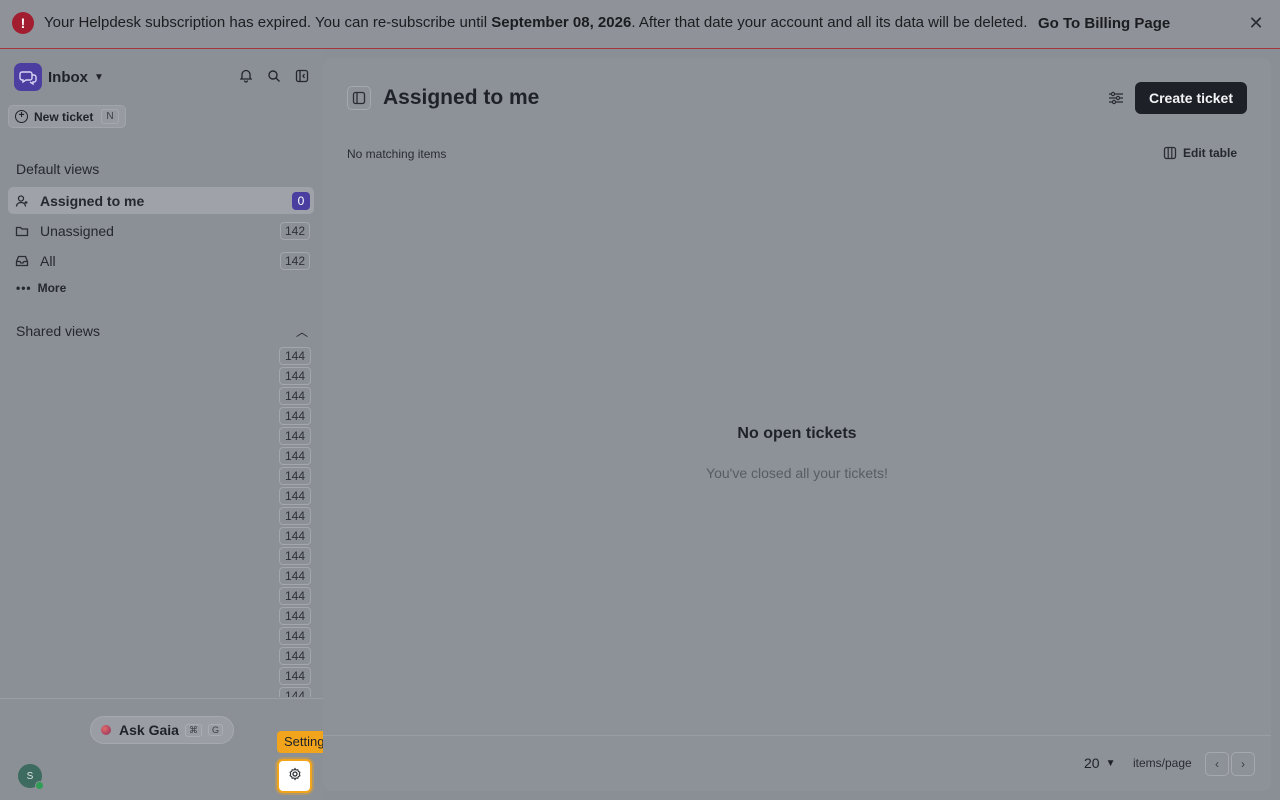 Image resolution: width=1280 pixels, height=800 pixels. I want to click on nav-label: Assigned to me, so click(92, 200).